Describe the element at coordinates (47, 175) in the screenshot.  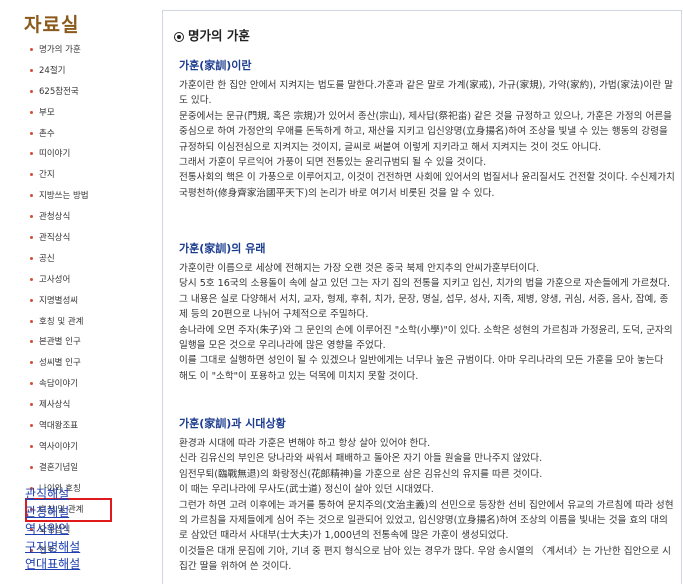
I see `sidebar-item-label: 간지` at that location.